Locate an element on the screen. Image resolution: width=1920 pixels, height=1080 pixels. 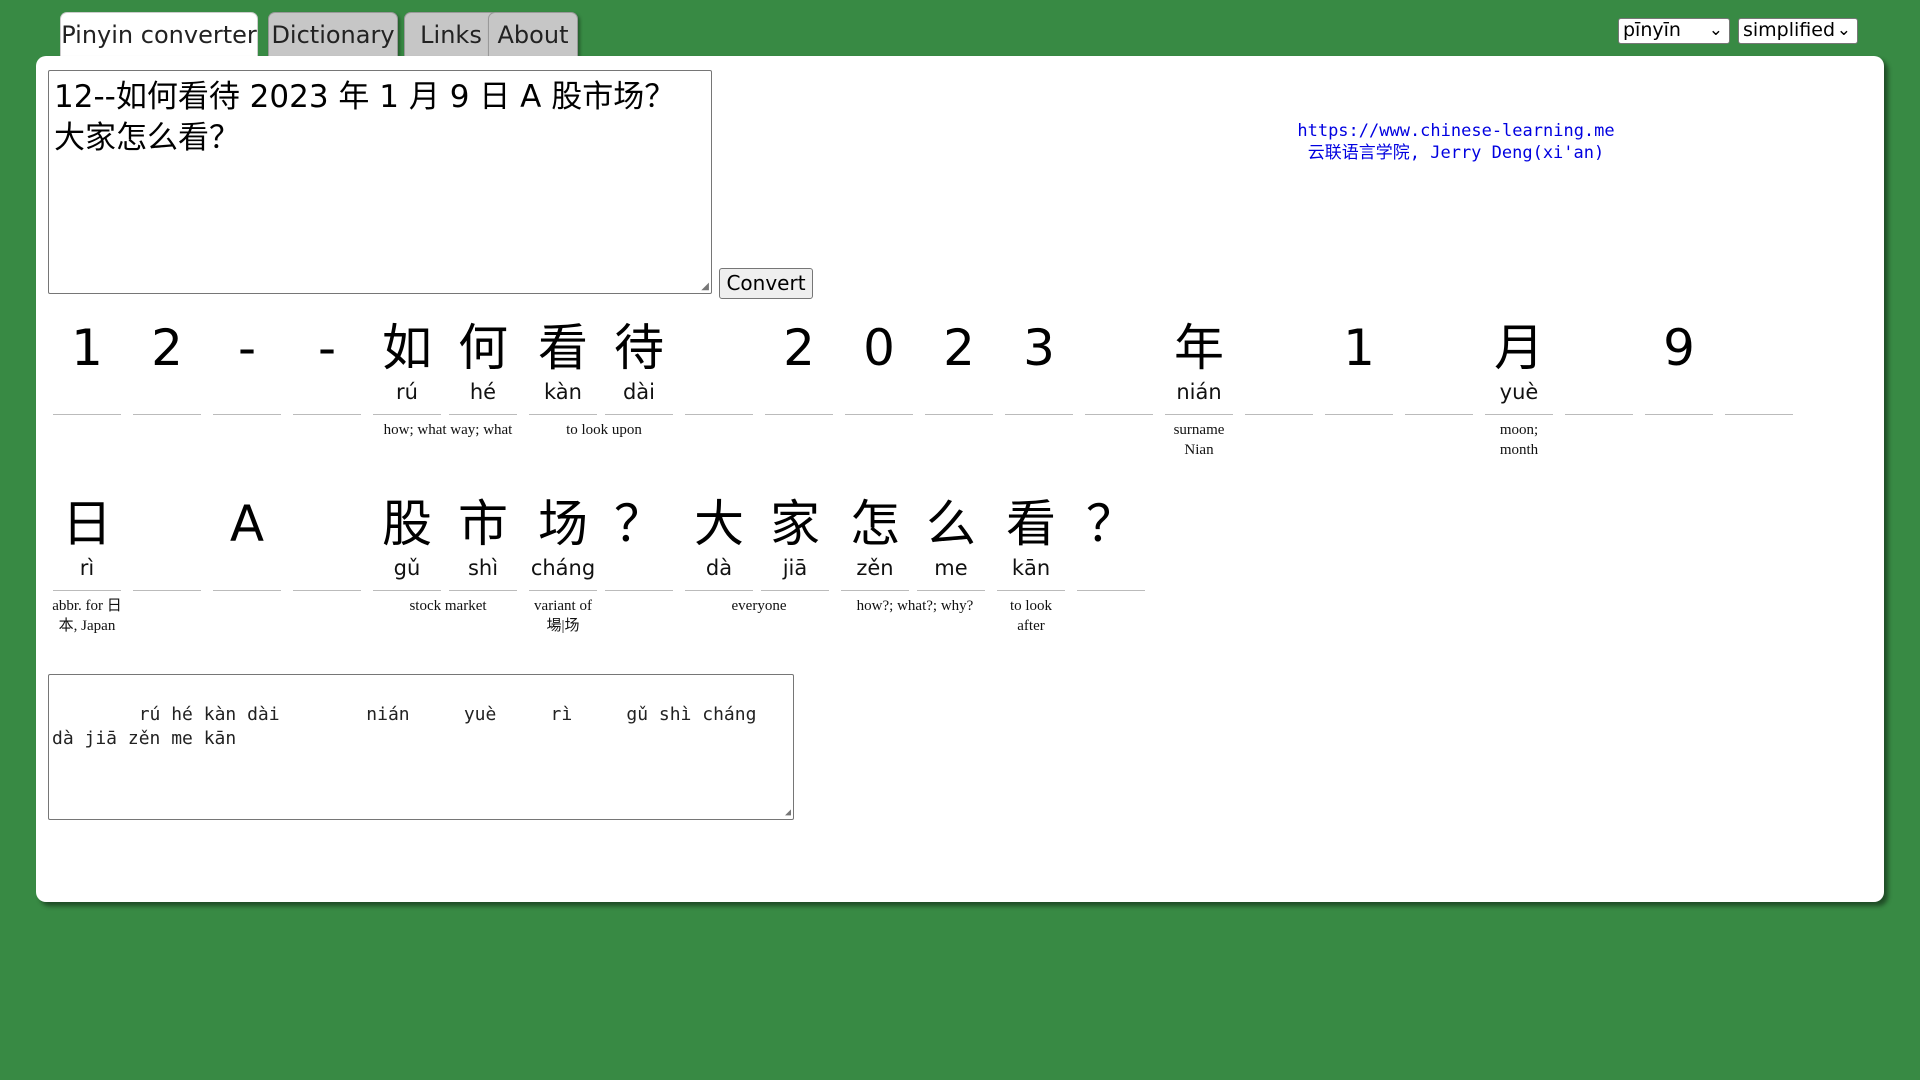
pinyin: shì is located at coordinates (483, 568).